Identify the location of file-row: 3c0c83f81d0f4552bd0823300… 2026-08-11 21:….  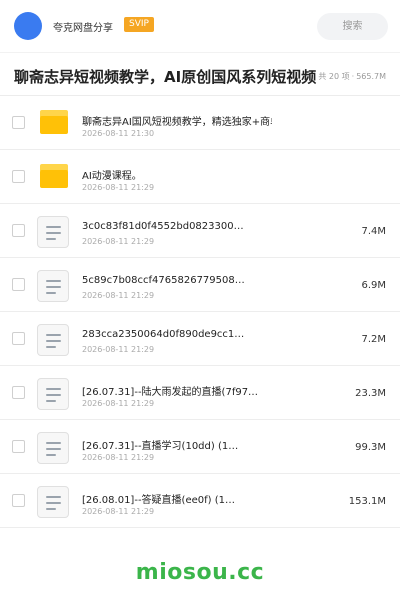
(200, 231).